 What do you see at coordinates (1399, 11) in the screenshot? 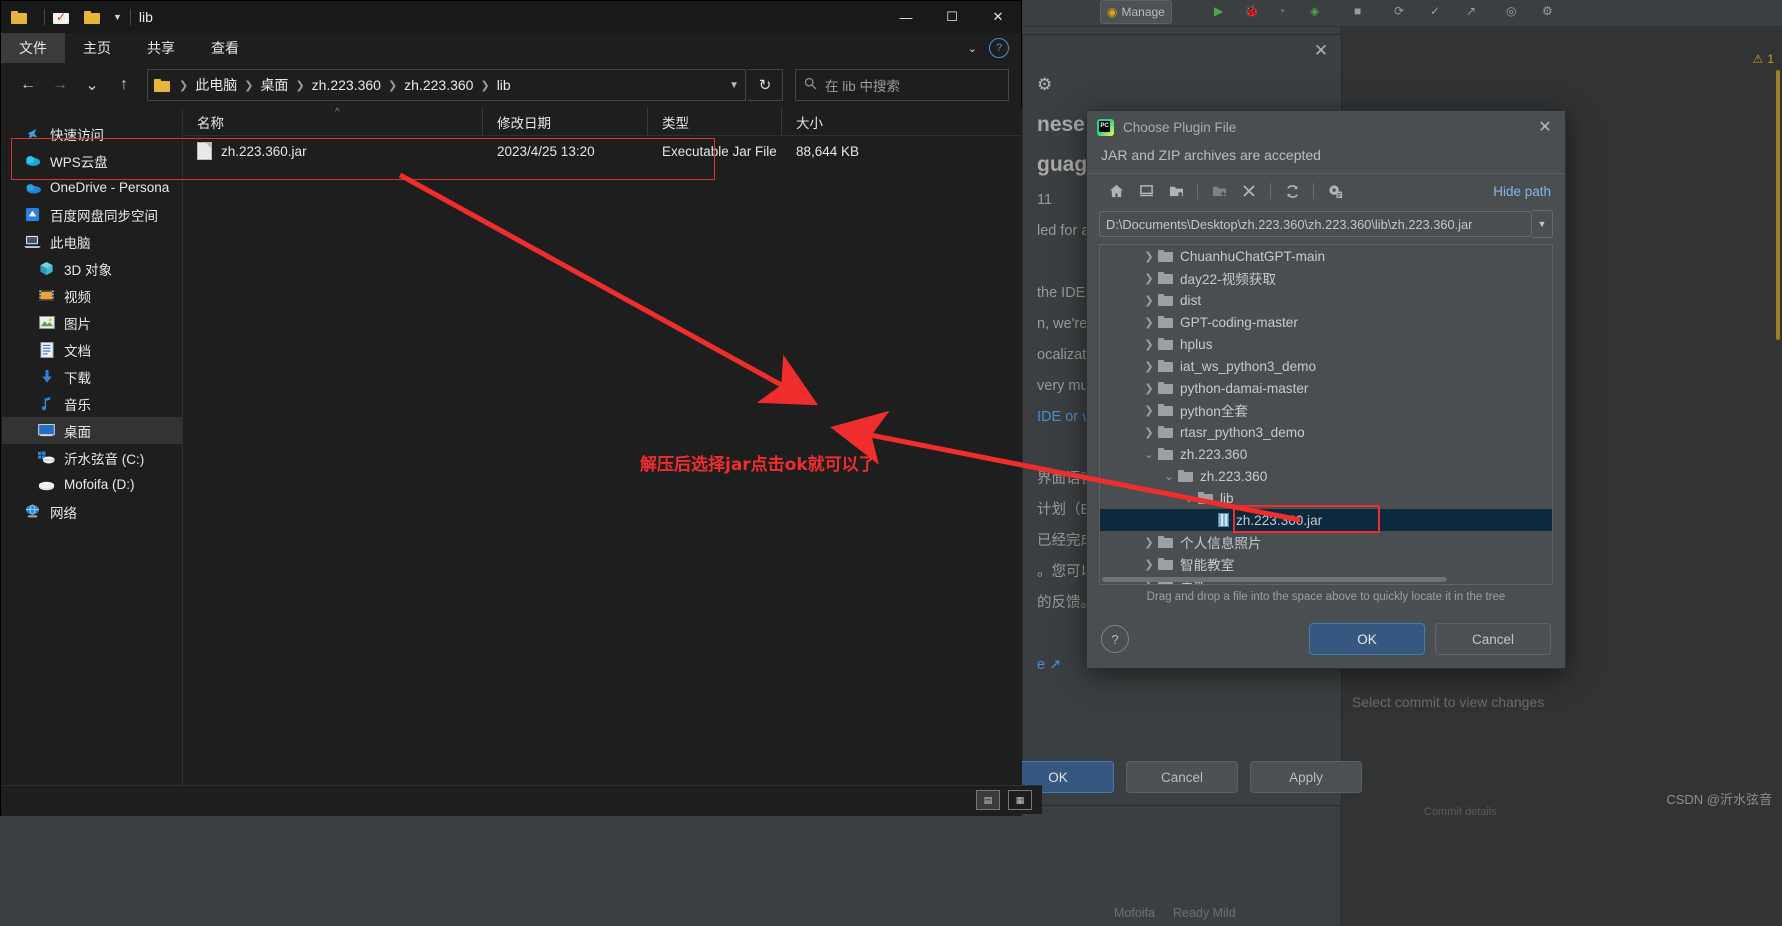
I see `git-update-button: ⟳` at bounding box center [1399, 11].